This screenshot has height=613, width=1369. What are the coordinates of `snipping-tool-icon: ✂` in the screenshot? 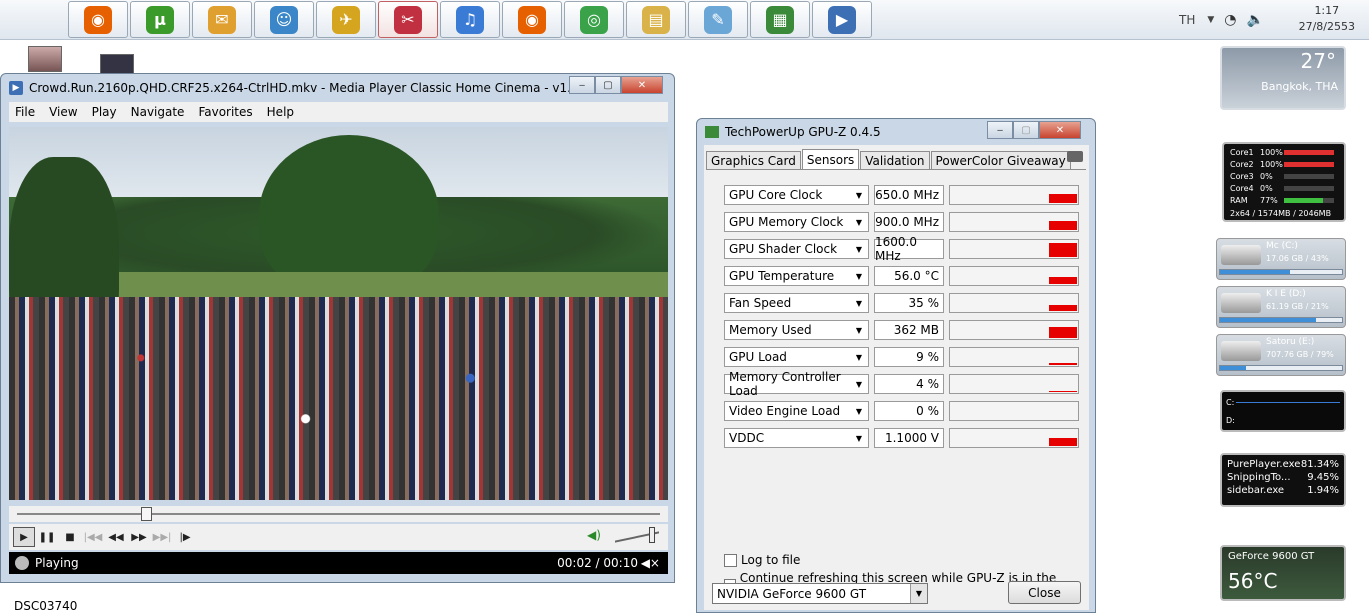 It's located at (408, 19).